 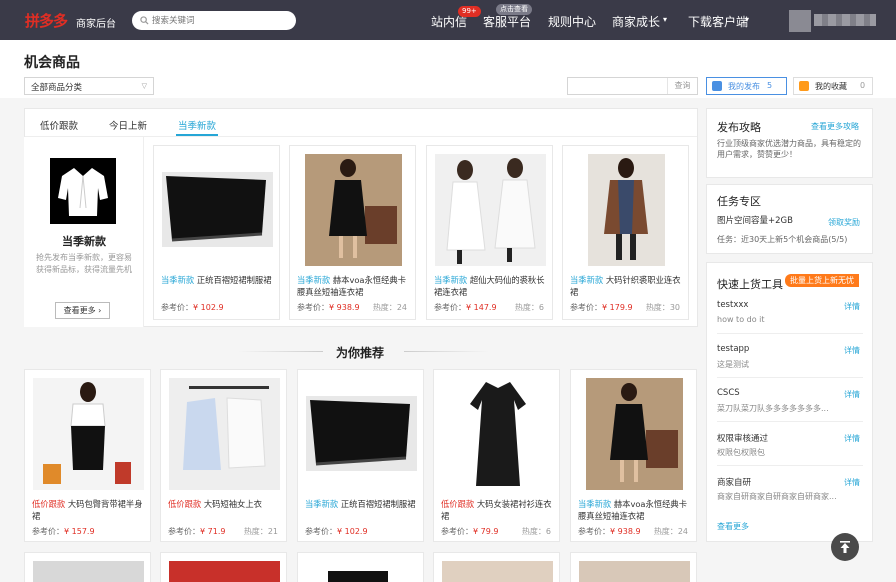 What do you see at coordinates (732, 305) in the screenshot?
I see `tool-name: testxxx` at bounding box center [732, 305].